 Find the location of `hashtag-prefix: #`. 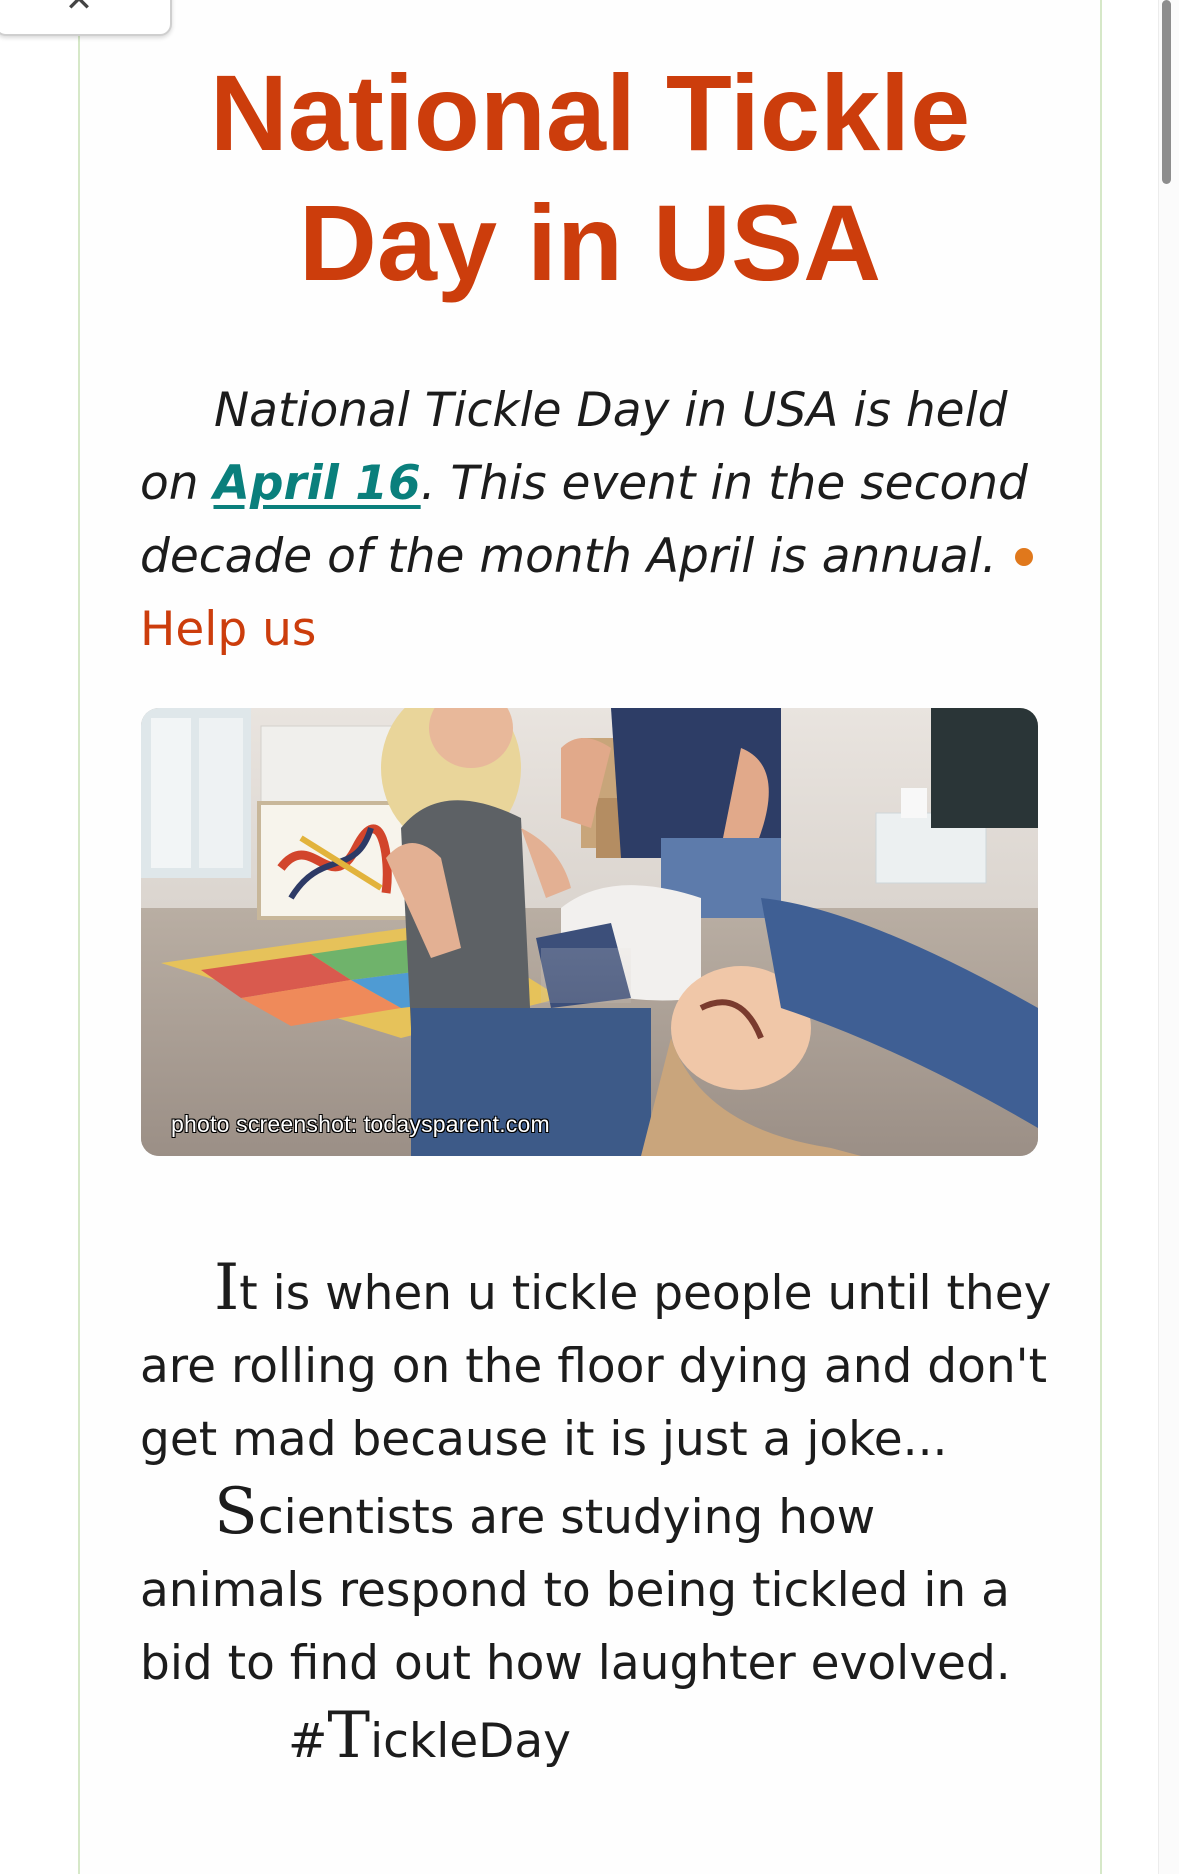

hashtag-prefix: # is located at coordinates (308, 1741).